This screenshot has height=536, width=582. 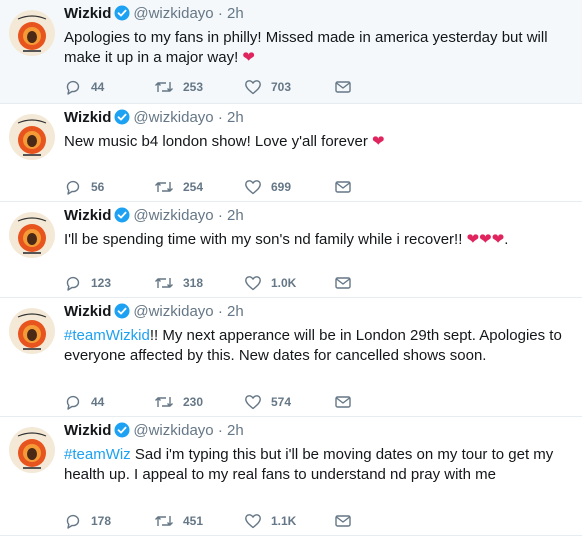 What do you see at coordinates (84, 187) in the screenshot?
I see `reply-button: 56` at bounding box center [84, 187].